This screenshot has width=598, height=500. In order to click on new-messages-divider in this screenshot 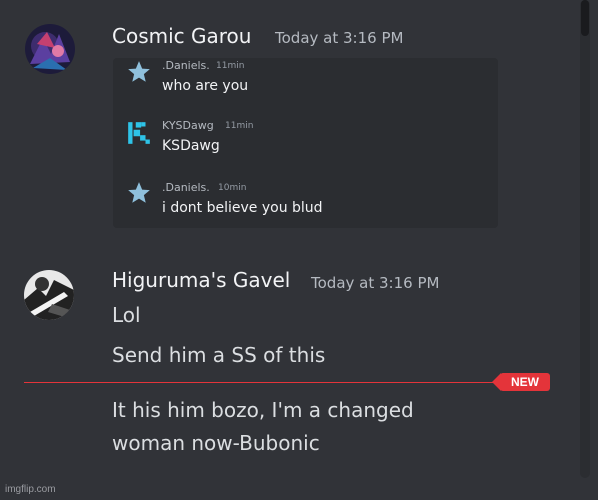, I will do `click(261, 382)`.